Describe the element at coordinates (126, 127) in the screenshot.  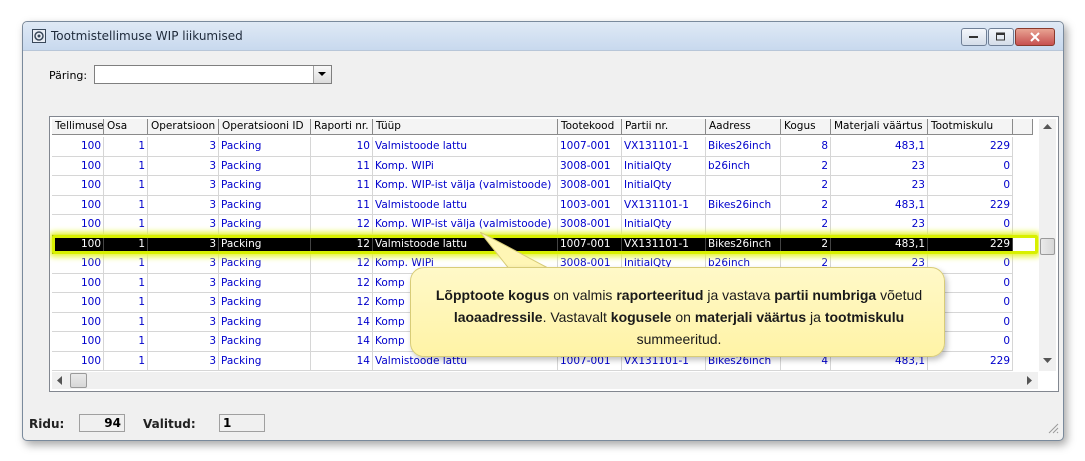
I see `column-header: Osa` at that location.